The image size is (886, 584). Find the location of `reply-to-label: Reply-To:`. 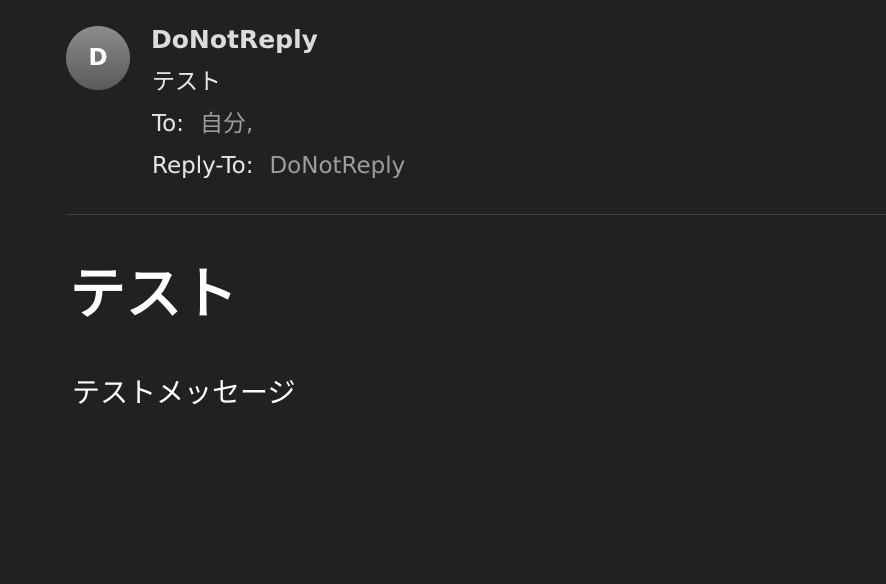

reply-to-label: Reply-To: is located at coordinates (203, 166).